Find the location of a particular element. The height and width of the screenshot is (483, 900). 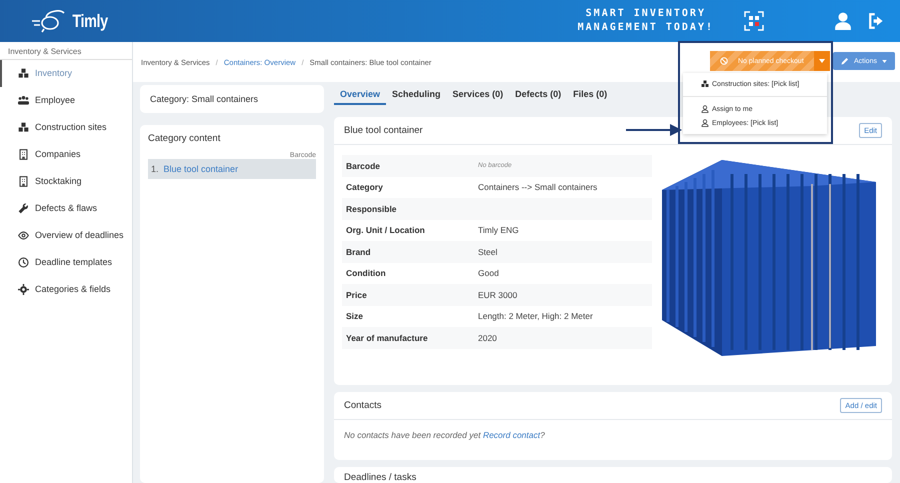

gear-icon is located at coordinates (23, 289).